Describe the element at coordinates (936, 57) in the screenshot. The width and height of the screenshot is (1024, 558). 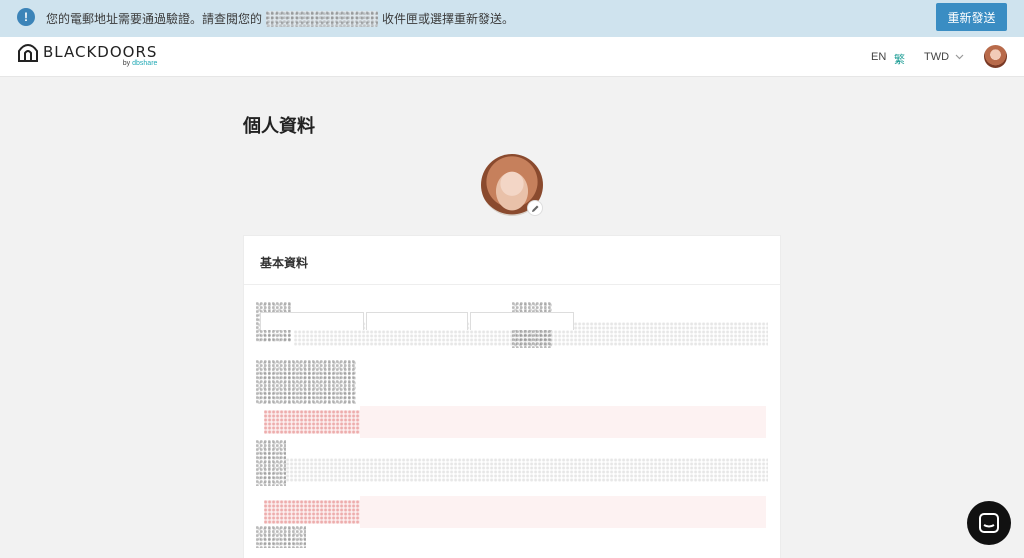
I see `currency-selector: TWD` at that location.